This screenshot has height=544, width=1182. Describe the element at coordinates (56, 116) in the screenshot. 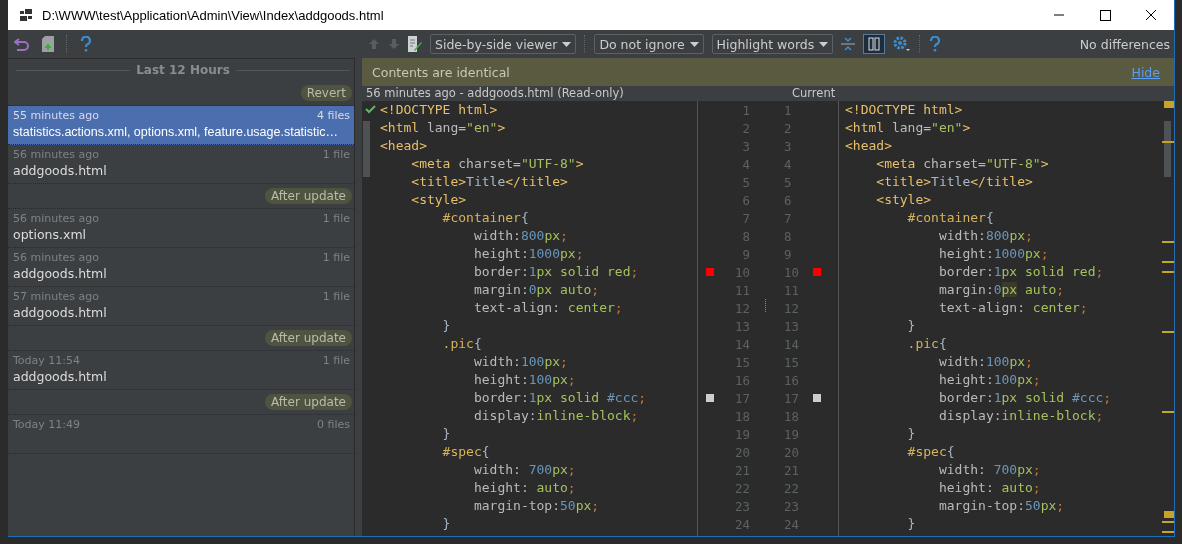

I see `entry-time: 55 minutes ago` at that location.